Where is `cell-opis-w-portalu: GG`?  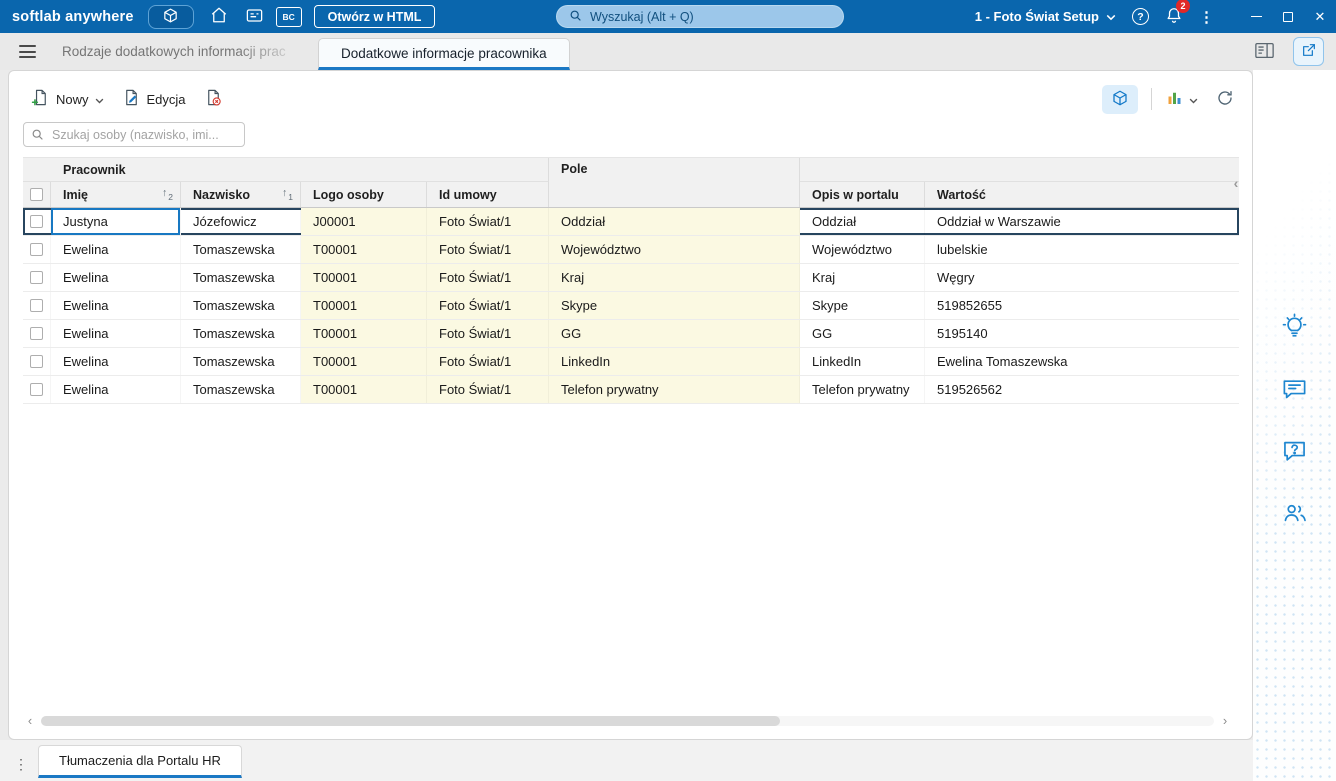 cell-opis-w-portalu: GG is located at coordinates (862, 333).